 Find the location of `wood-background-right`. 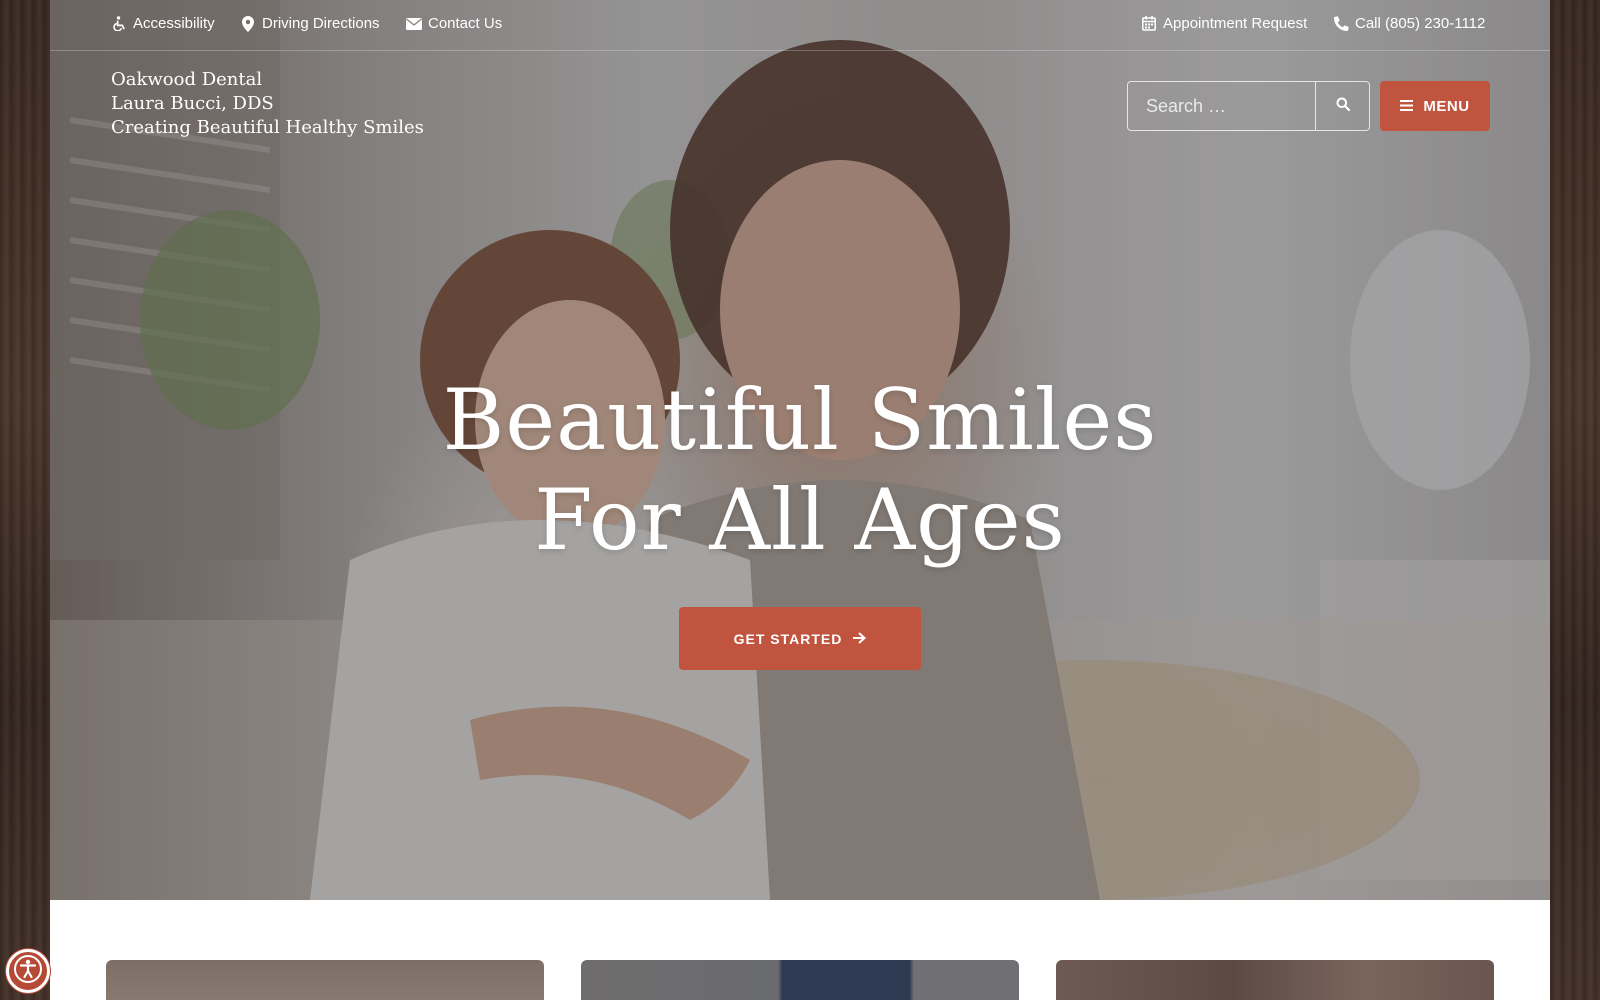

wood-background-right is located at coordinates (1575, 500).